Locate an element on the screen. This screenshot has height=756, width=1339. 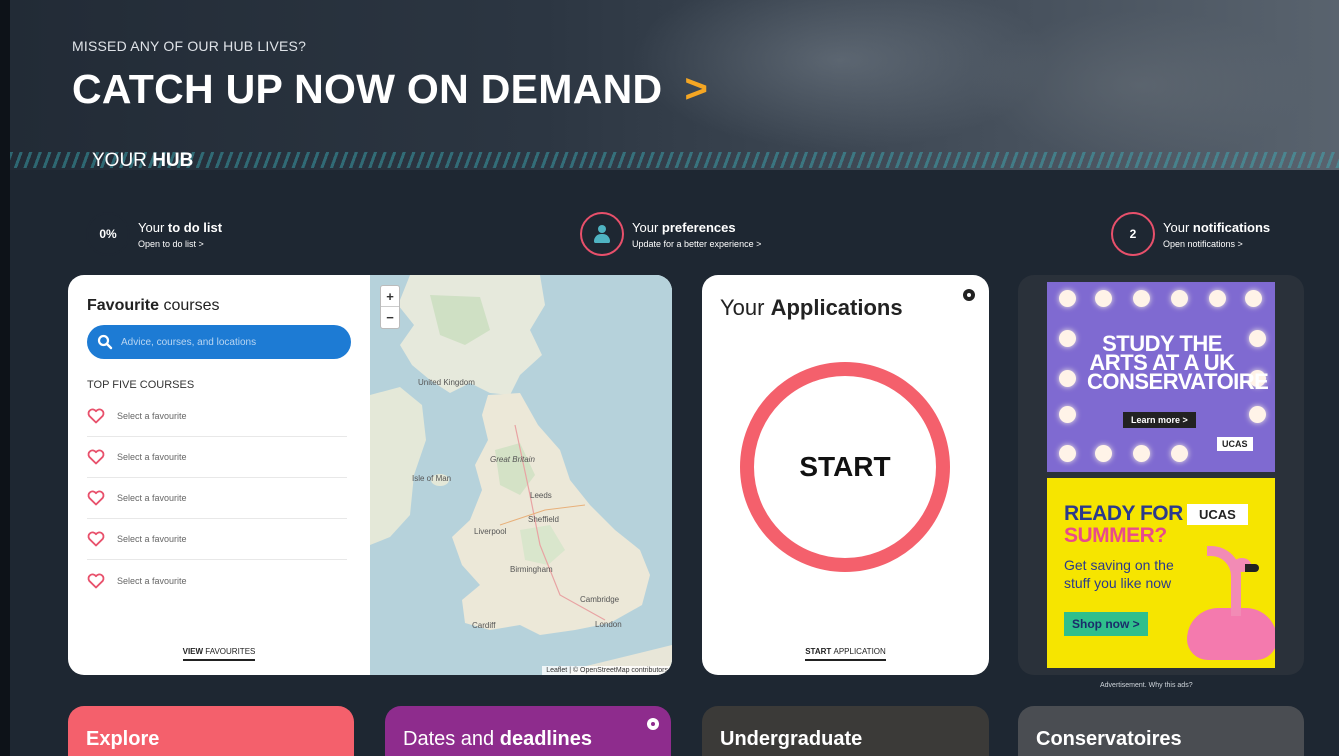
prefs-title-bold: preferences is located at coordinates (698, 227).